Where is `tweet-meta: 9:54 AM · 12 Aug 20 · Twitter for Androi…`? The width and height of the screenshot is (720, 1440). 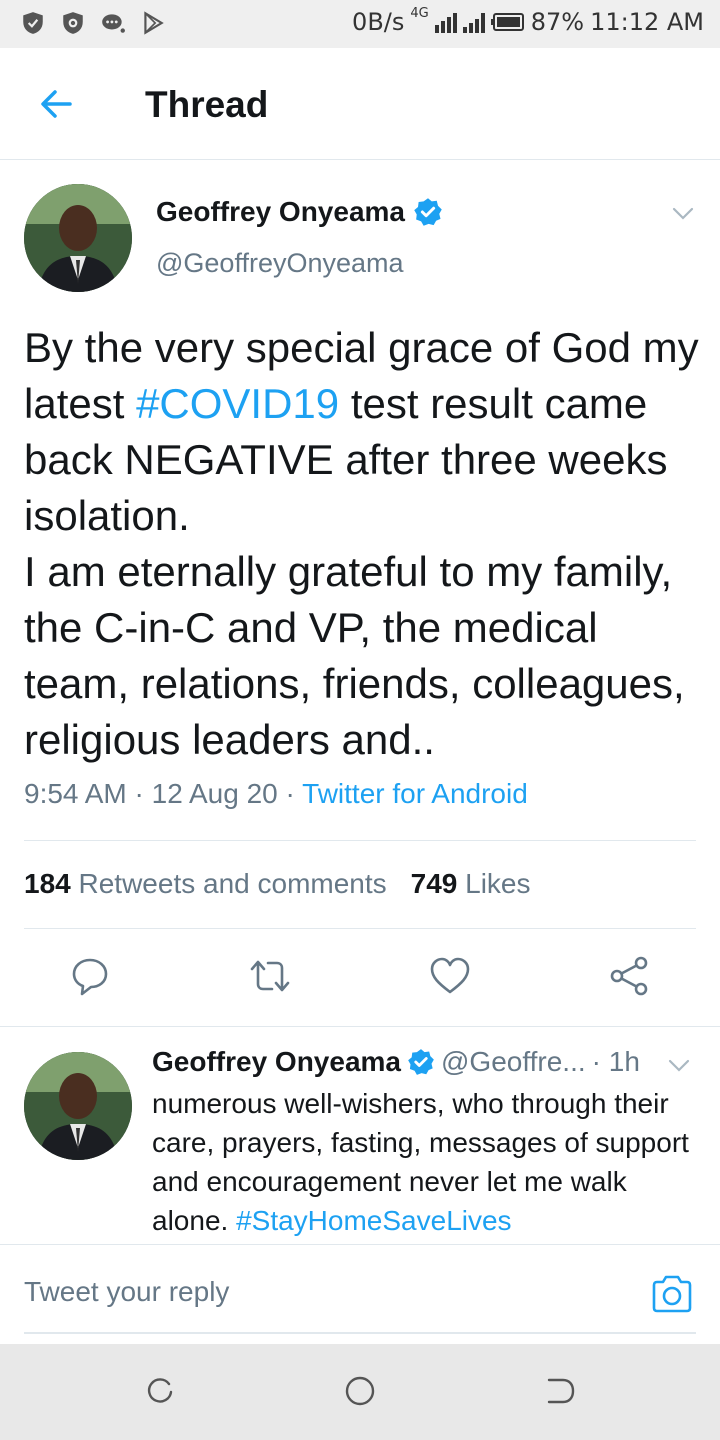
tweet-meta: 9:54 AM · 12 Aug 20 · Twitter for Androi… is located at coordinates (276, 794).